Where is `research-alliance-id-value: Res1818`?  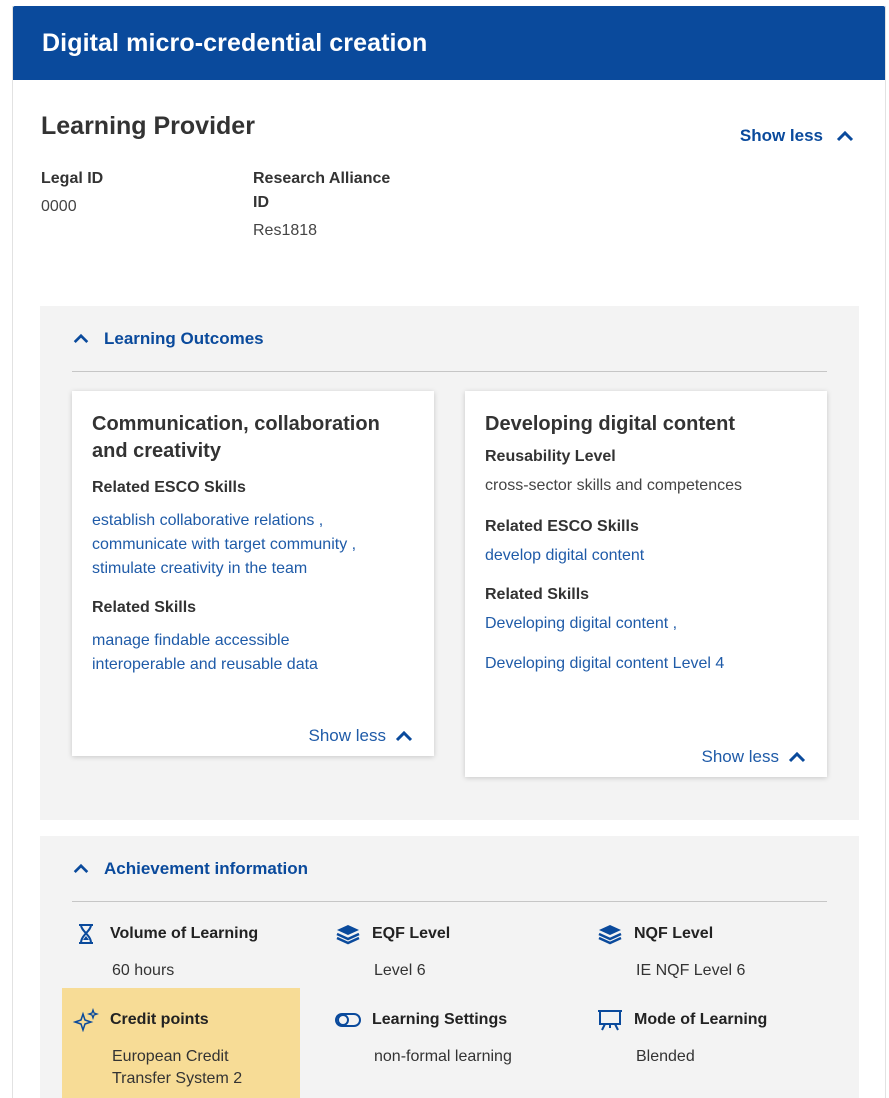 research-alliance-id-value: Res1818 is located at coordinates (285, 230).